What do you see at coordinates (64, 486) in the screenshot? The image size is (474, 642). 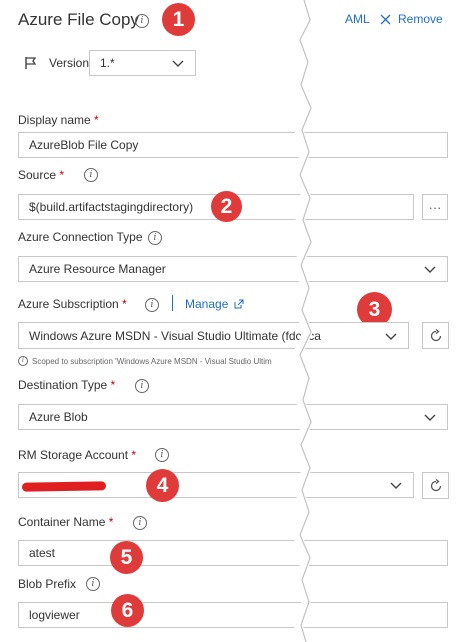 I see `redaction-mark` at bounding box center [64, 486].